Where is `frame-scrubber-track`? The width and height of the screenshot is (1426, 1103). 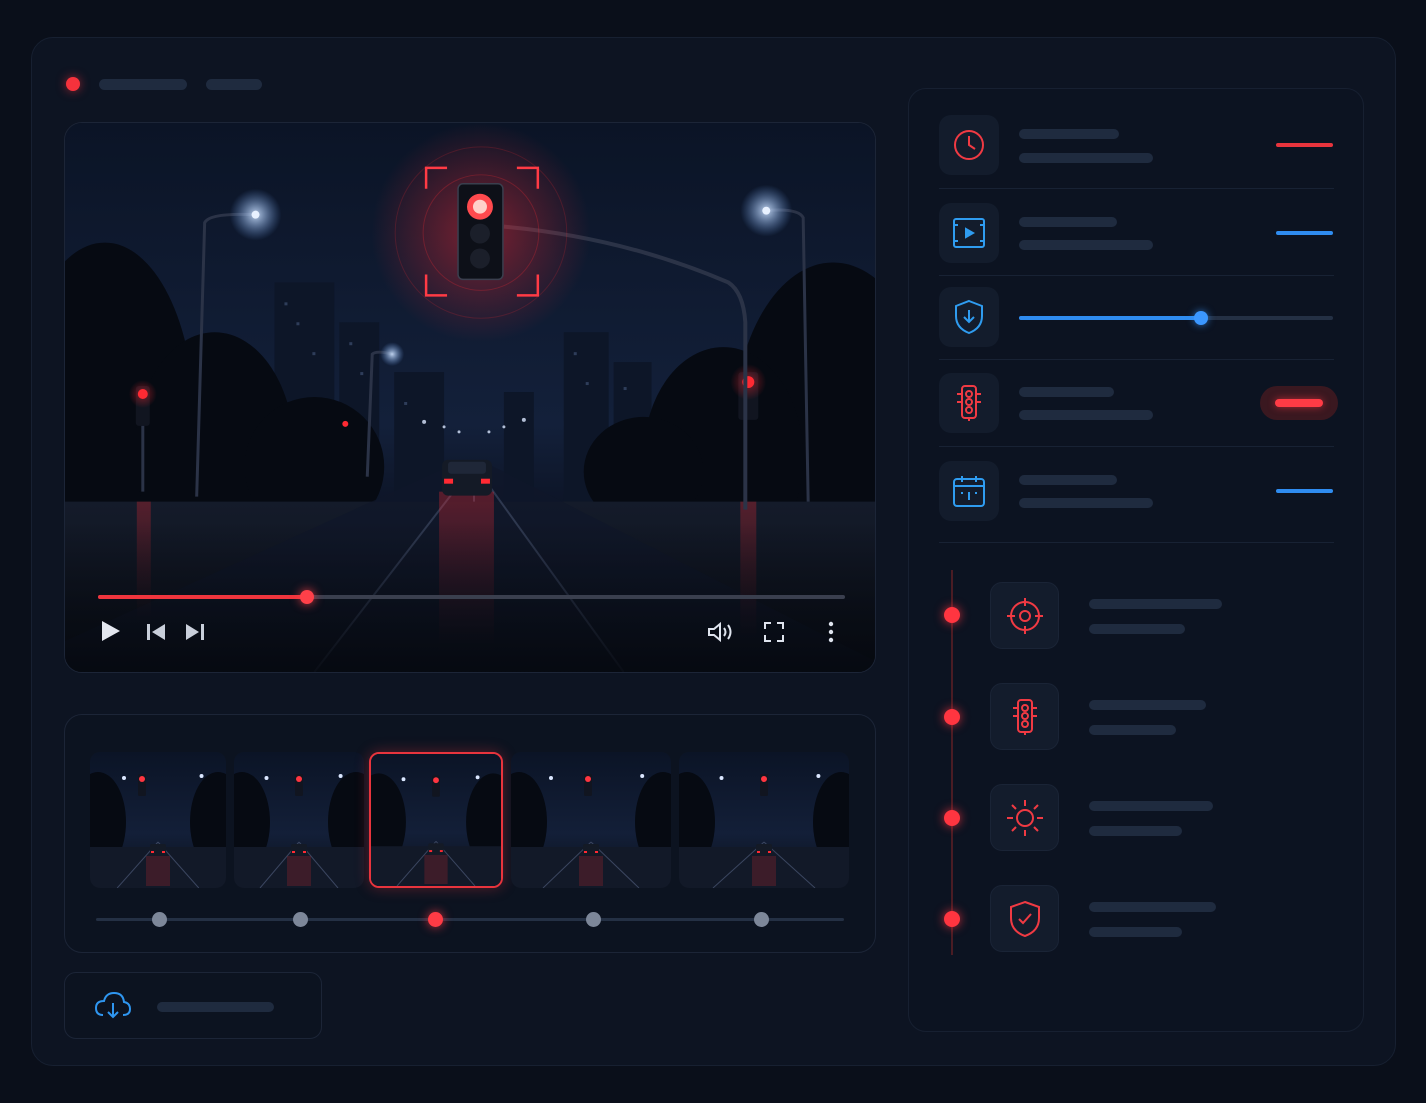
frame-scrubber-track is located at coordinates (470, 919).